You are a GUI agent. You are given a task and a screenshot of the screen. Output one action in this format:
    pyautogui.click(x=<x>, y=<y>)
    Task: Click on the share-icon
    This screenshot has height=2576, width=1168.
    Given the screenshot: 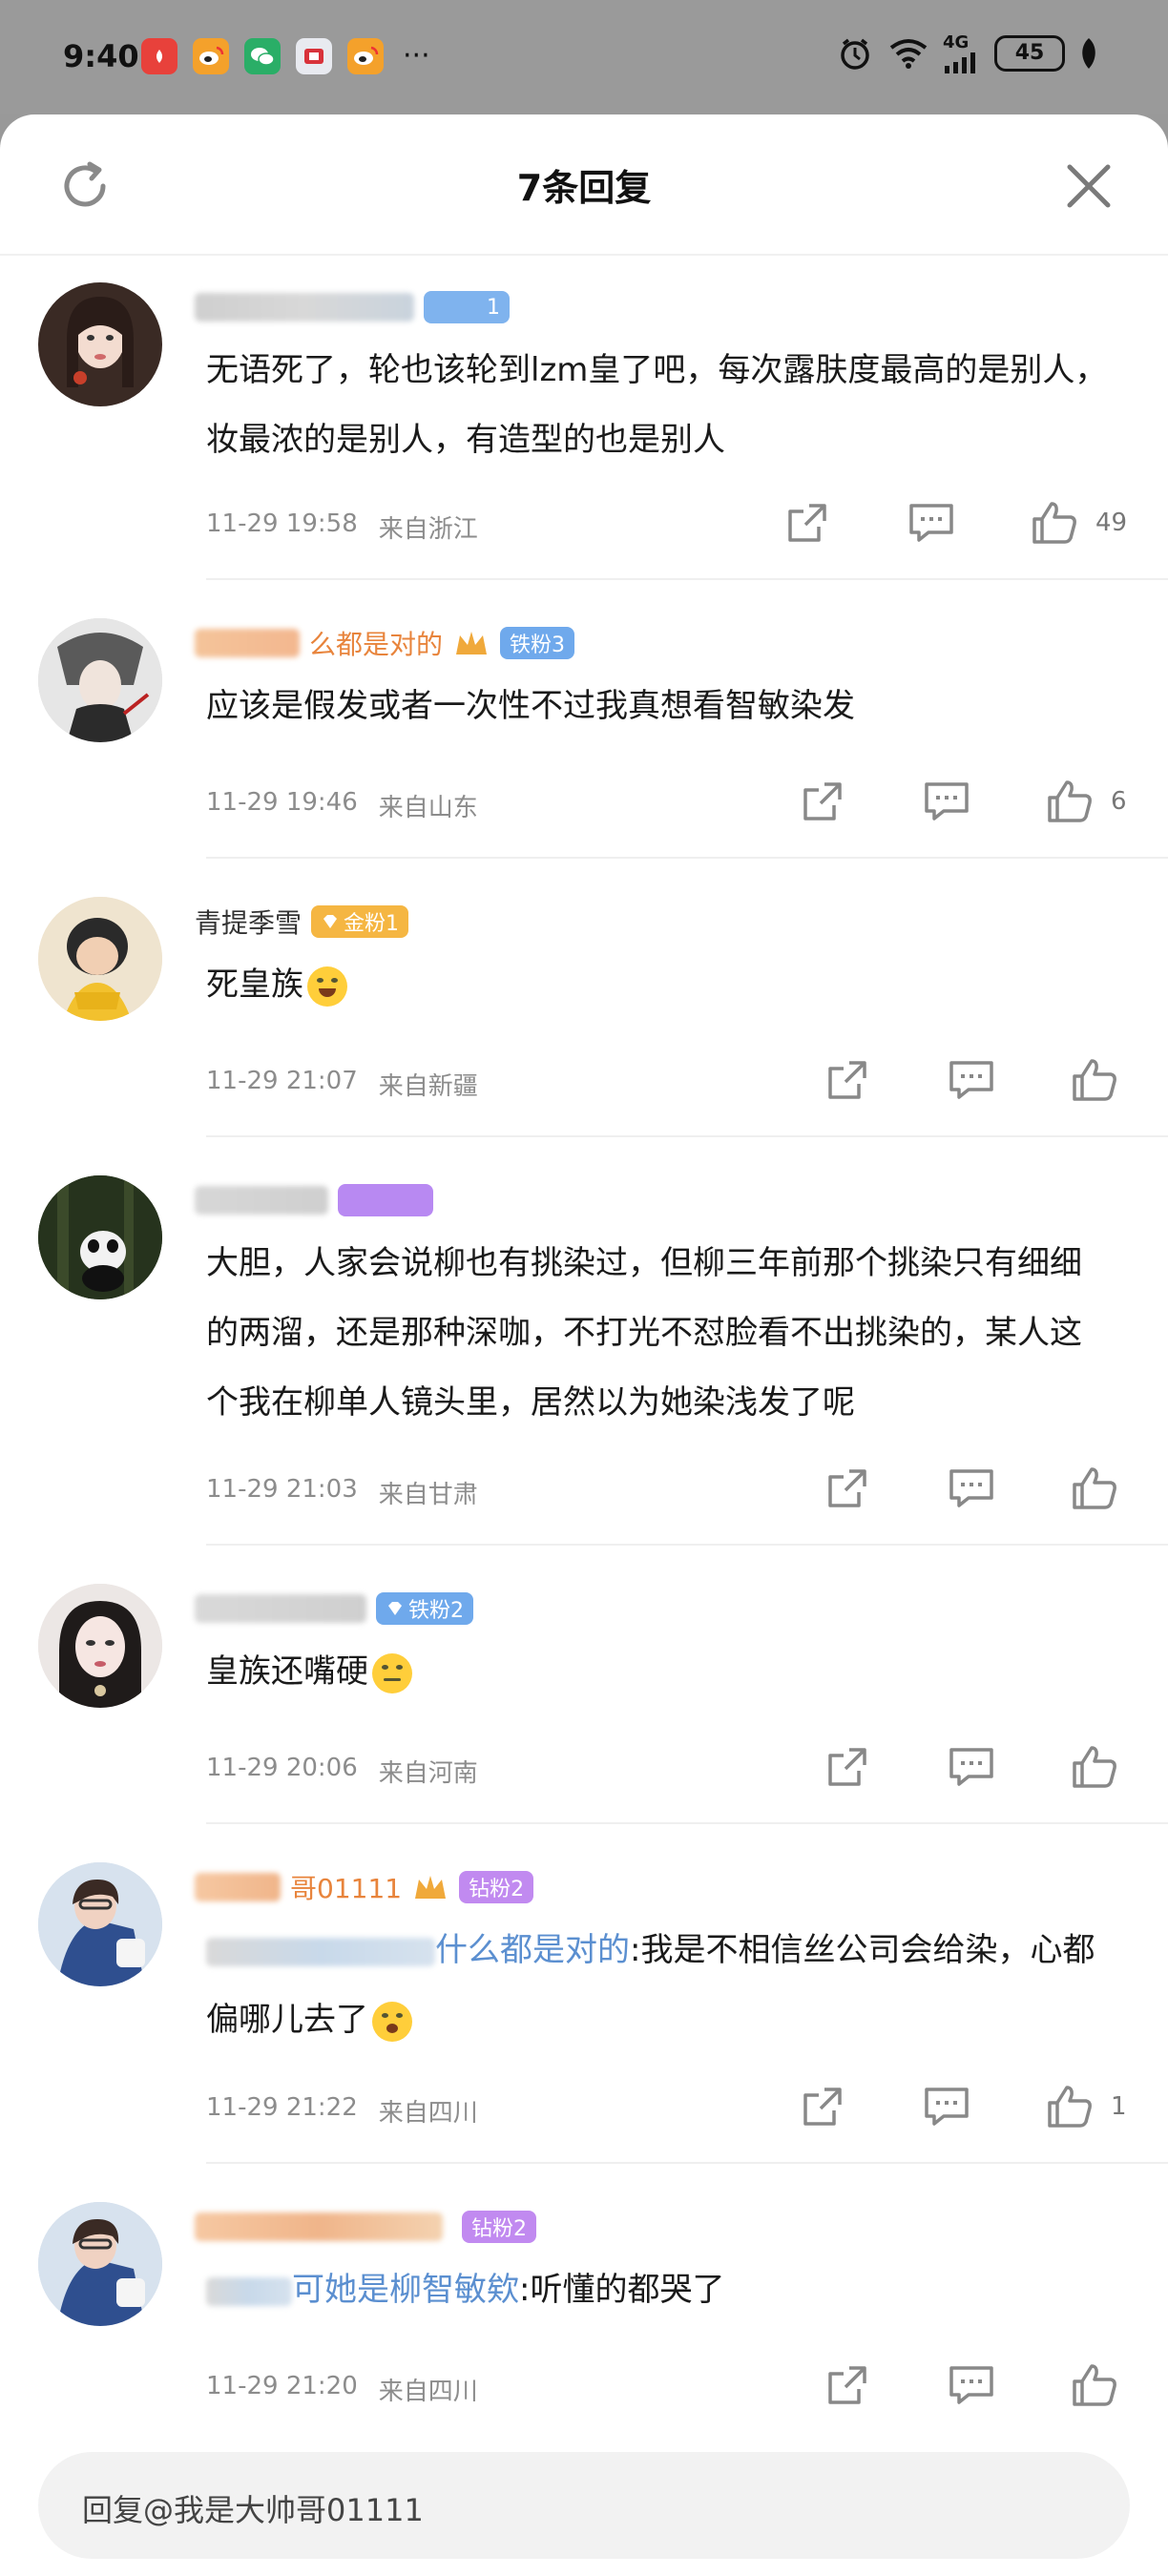 What is the action you would take?
    pyautogui.click(x=822, y=801)
    